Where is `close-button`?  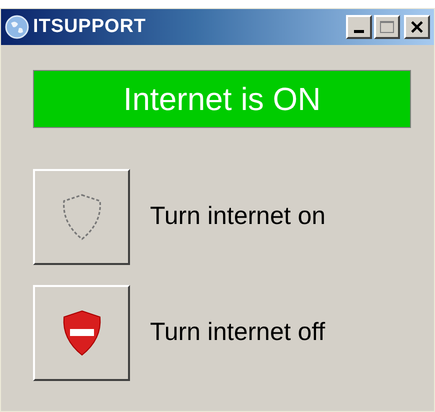
close-button is located at coordinates (417, 27).